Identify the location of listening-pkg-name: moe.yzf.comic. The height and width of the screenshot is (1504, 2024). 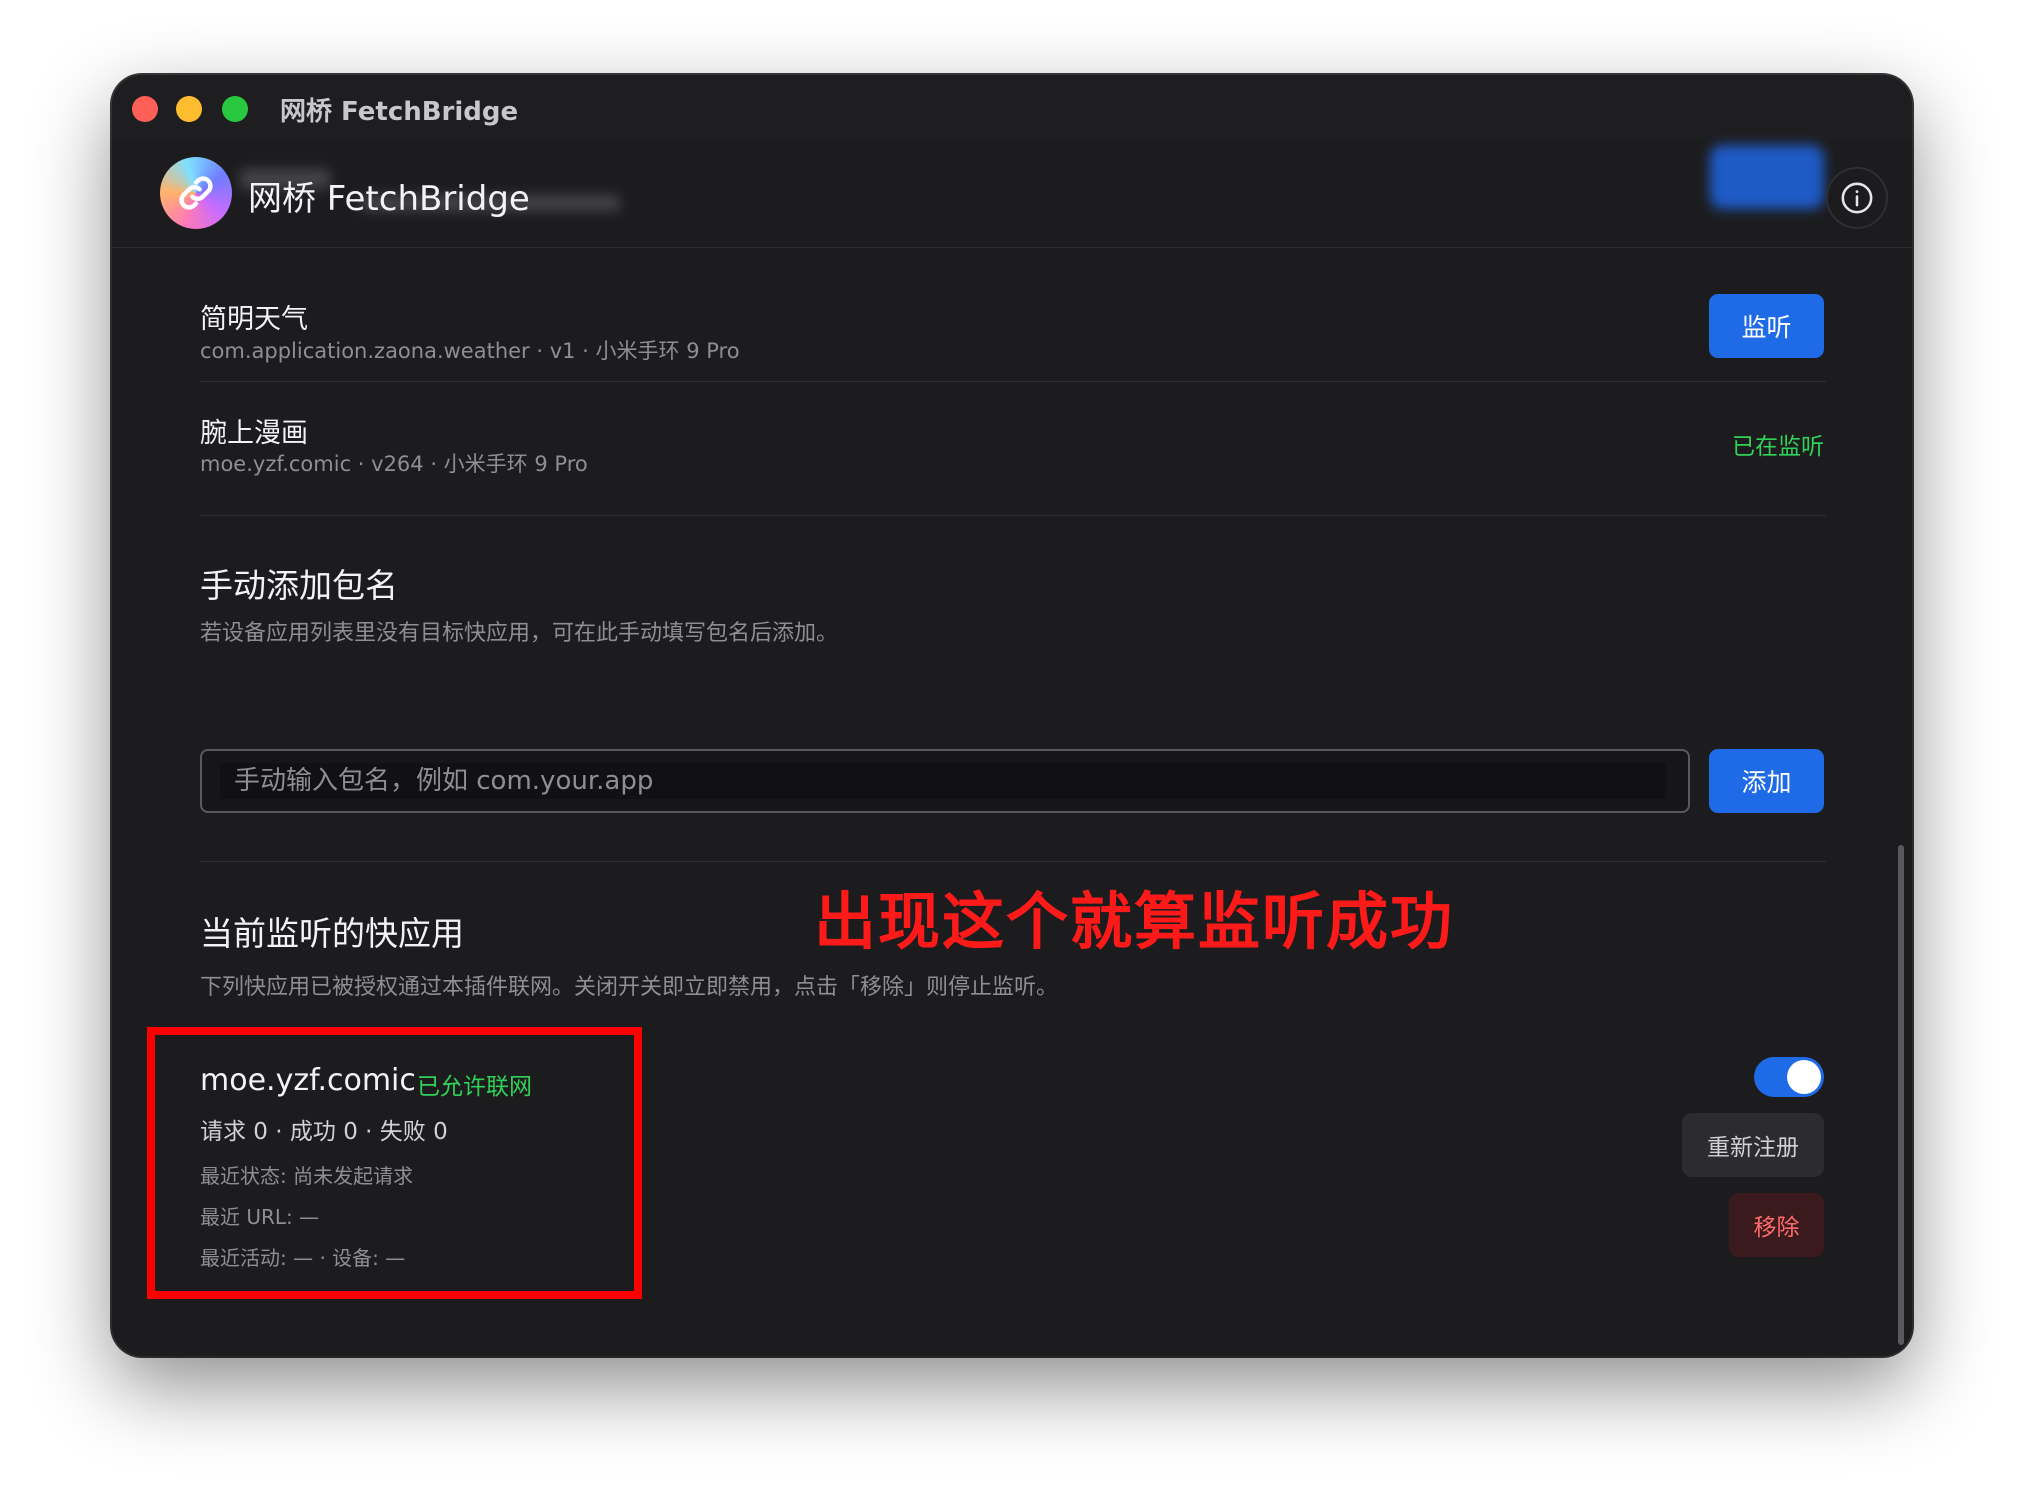
(308, 1080).